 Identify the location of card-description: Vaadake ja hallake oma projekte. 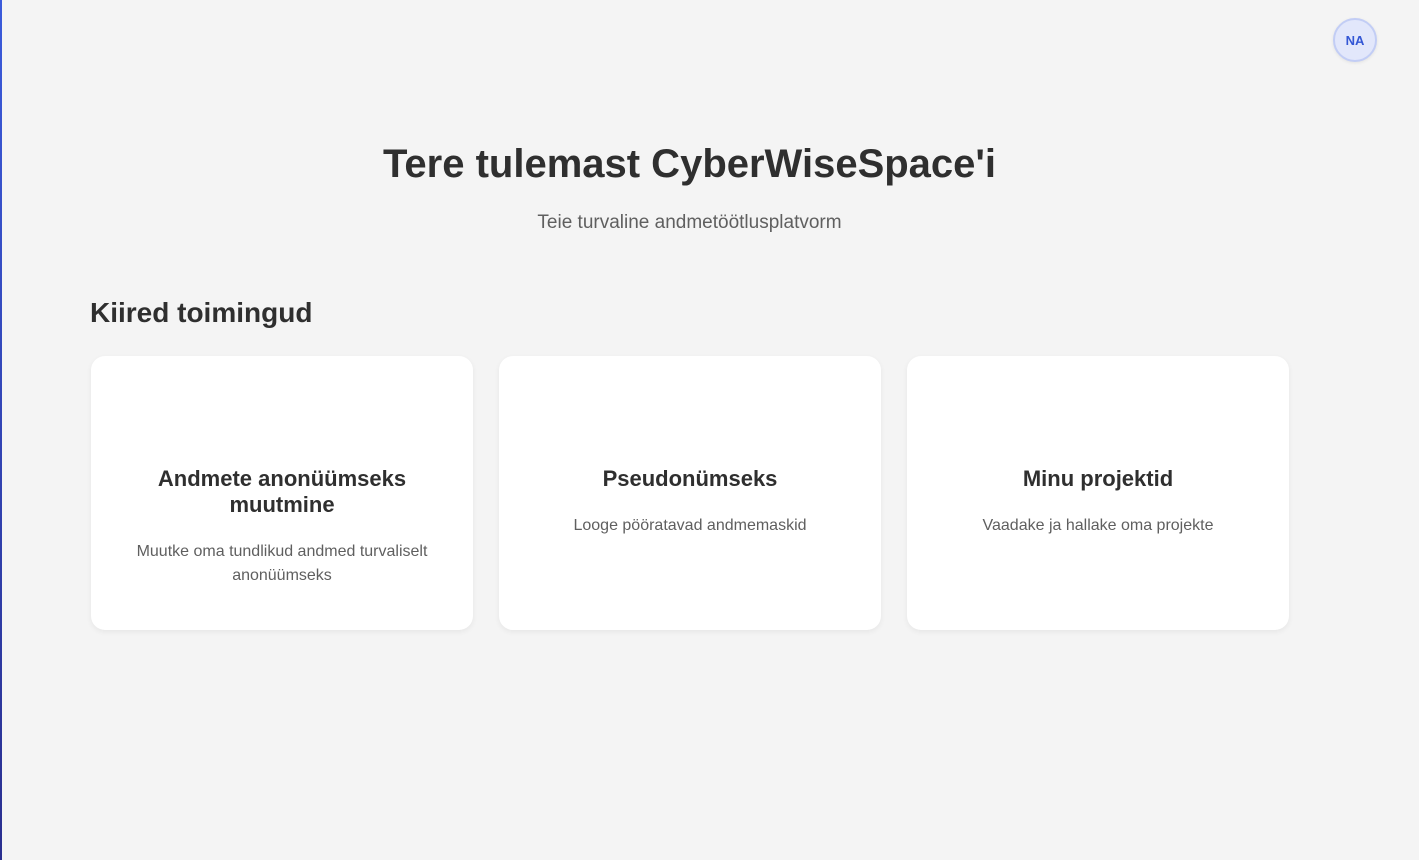
(1098, 525).